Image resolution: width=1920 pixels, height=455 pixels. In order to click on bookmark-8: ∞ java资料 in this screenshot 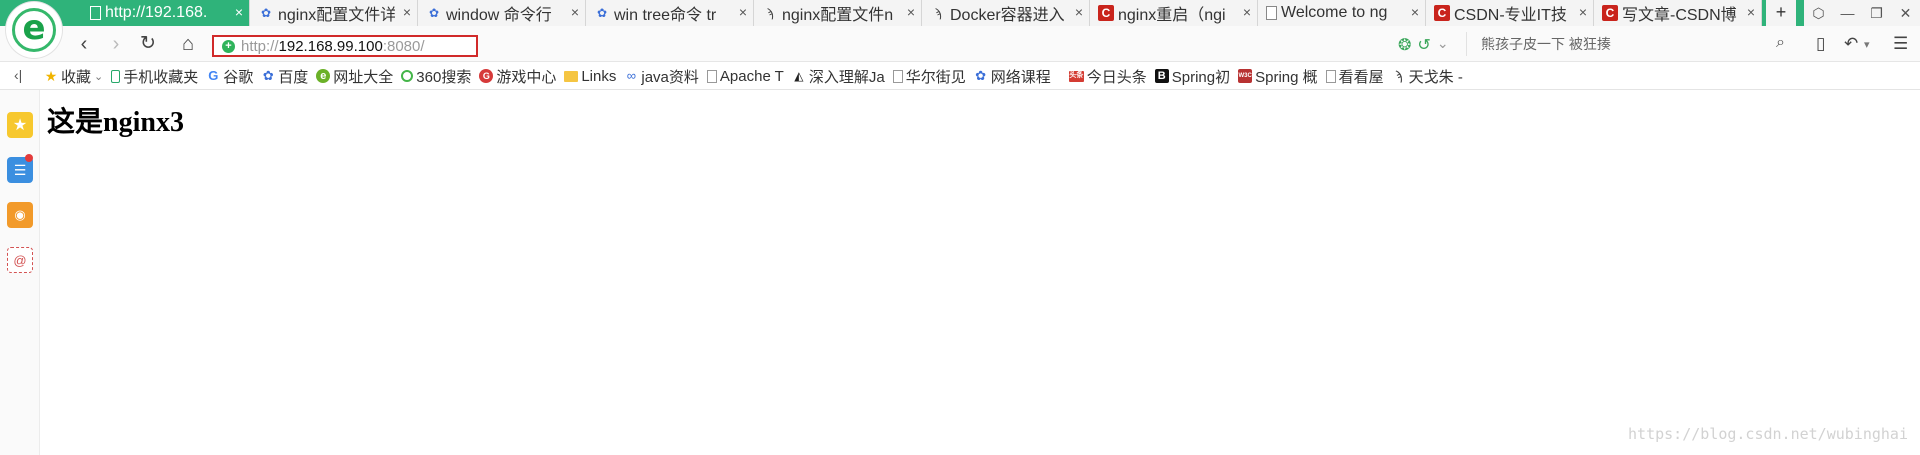, I will do `click(661, 76)`.